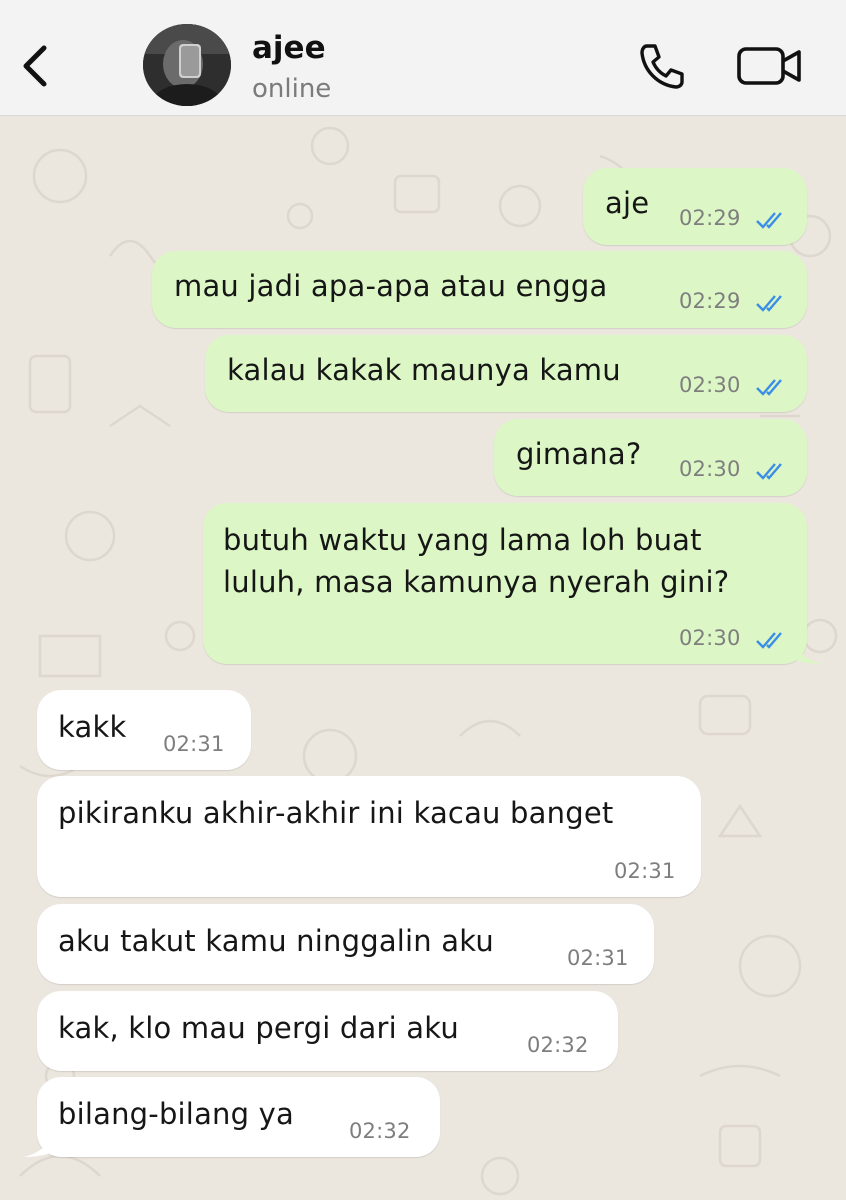 This screenshot has width=846, height=1200. I want to click on message-text: bilang-bilang ya, so click(176, 1114).